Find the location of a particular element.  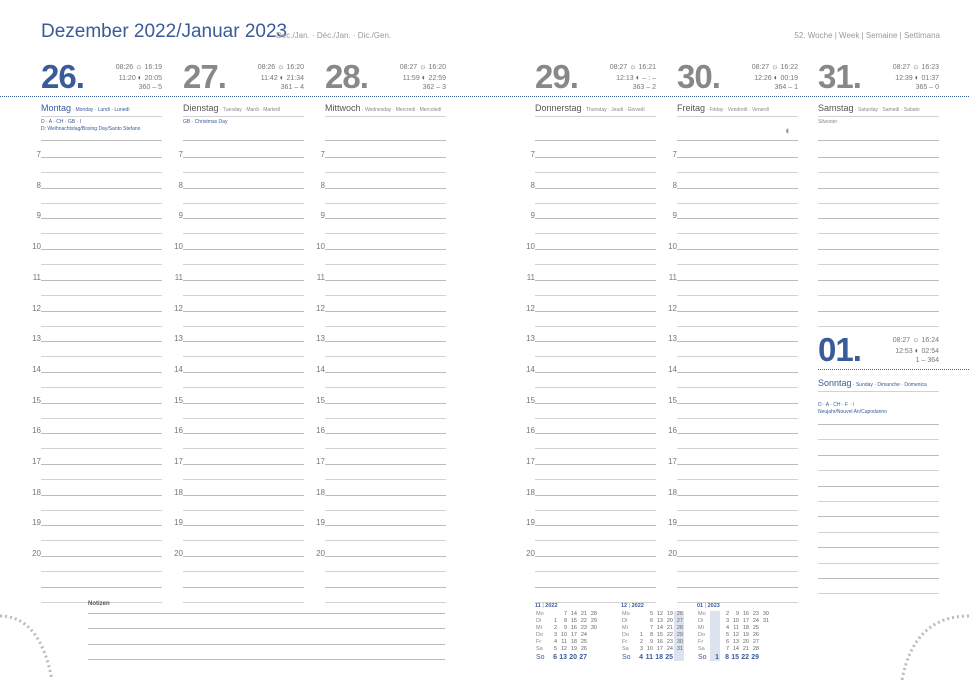

hour-label: 11 is located at coordinates (672, 277).